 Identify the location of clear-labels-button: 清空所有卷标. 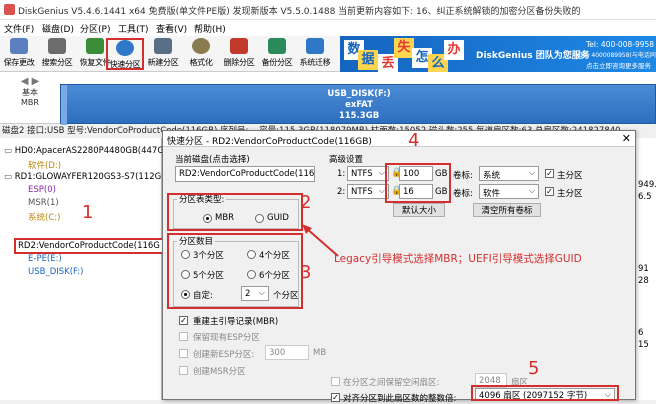
(507, 210).